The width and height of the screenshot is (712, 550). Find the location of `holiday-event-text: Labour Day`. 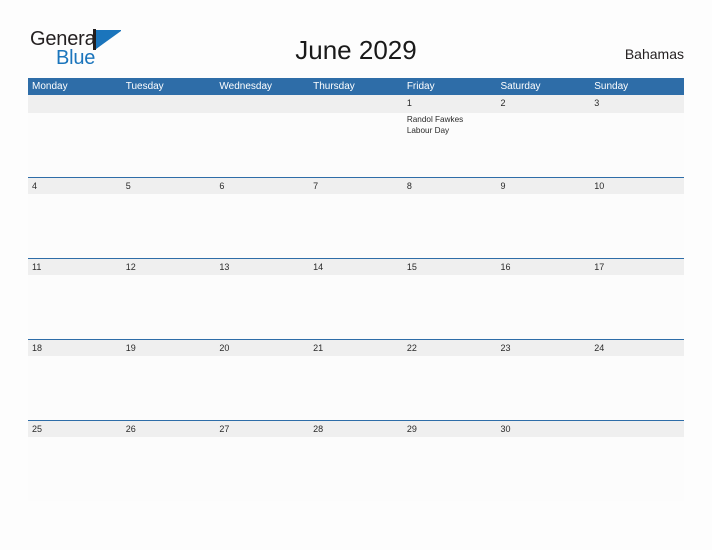

holiday-event-text: Labour Day is located at coordinates (428, 130).